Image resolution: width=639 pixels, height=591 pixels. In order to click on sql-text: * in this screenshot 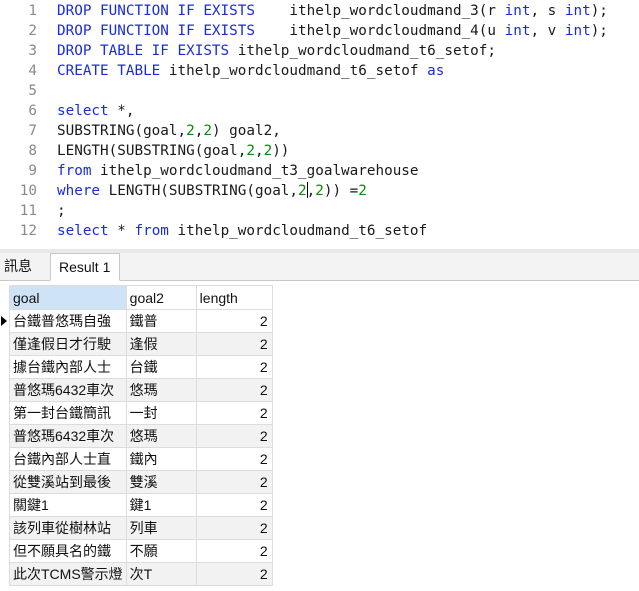, I will do `click(121, 231)`.